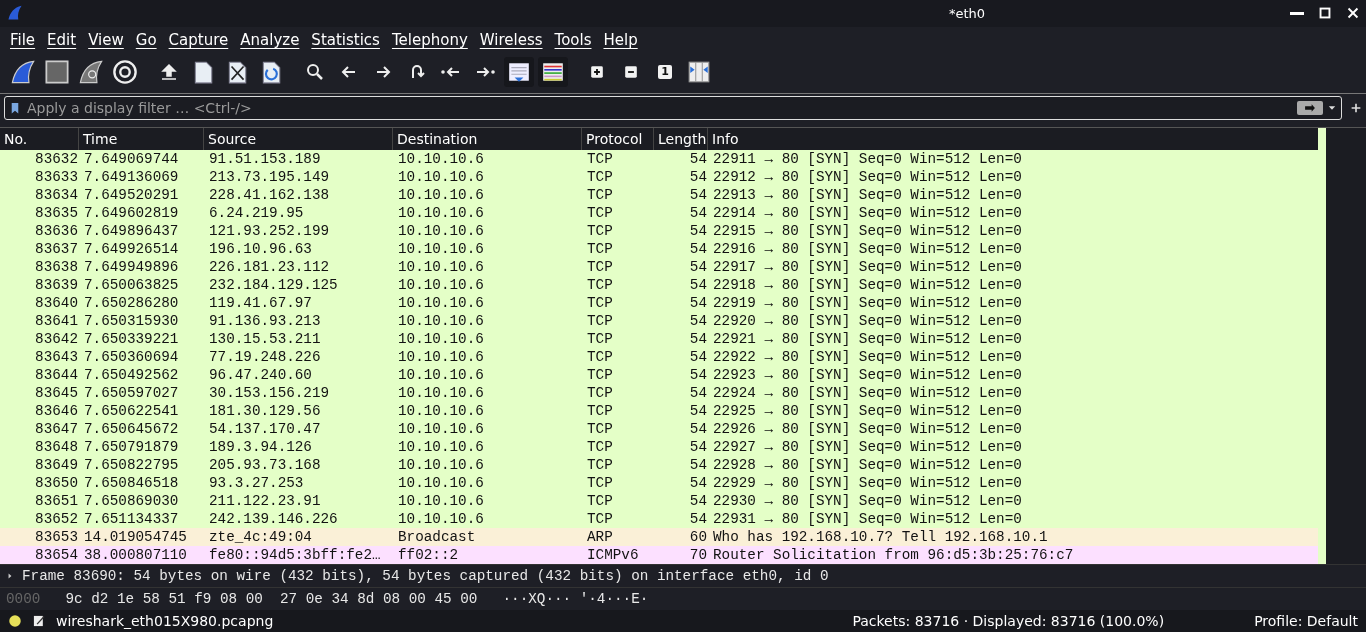  What do you see at coordinates (659, 195) in the screenshot?
I see `packet-row: 83634 7.649520291 228.41.162.138 10.10.10.6 TCP 54 22913 → 80 [SYN] Seq=0 Win=512 Len=0` at bounding box center [659, 195].